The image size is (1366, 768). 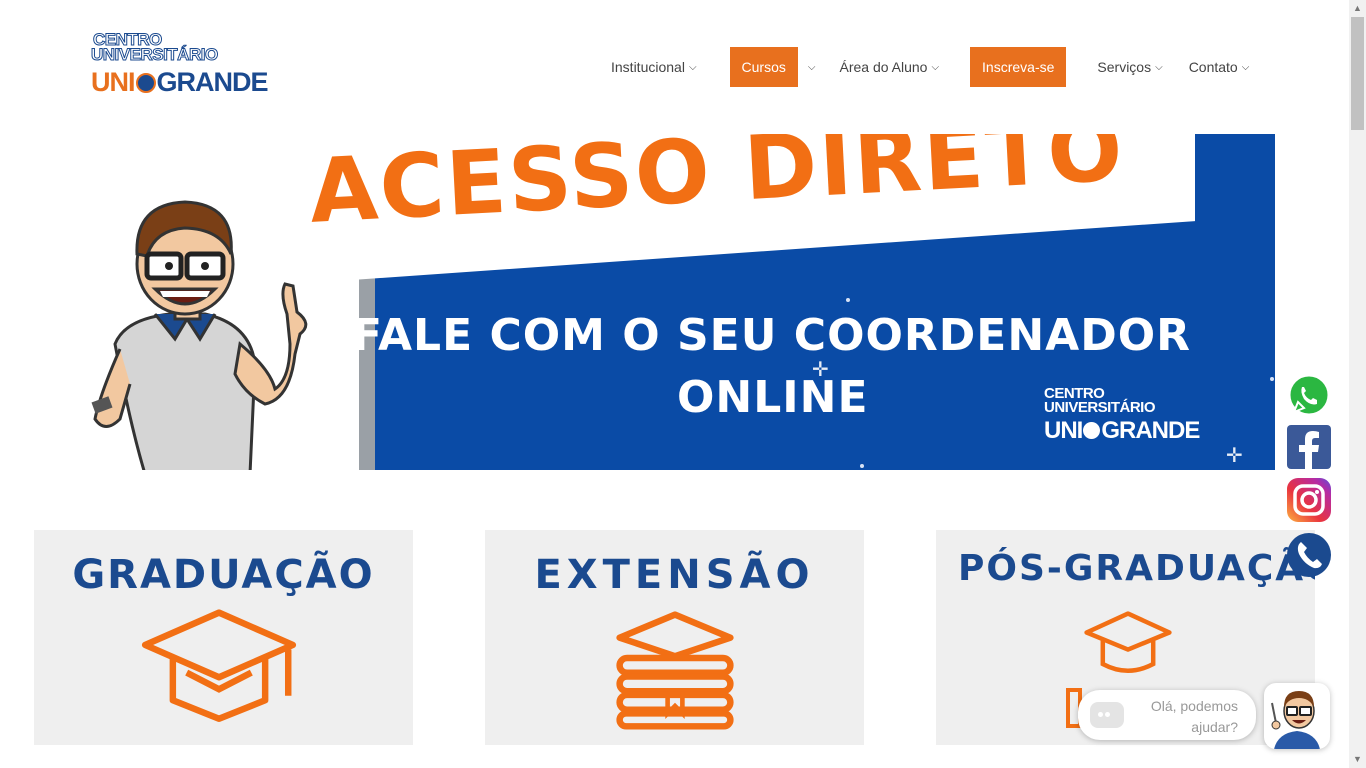 I want to click on banner-logo-line2: UNIVERSITÁRIO, so click(x=1100, y=407).